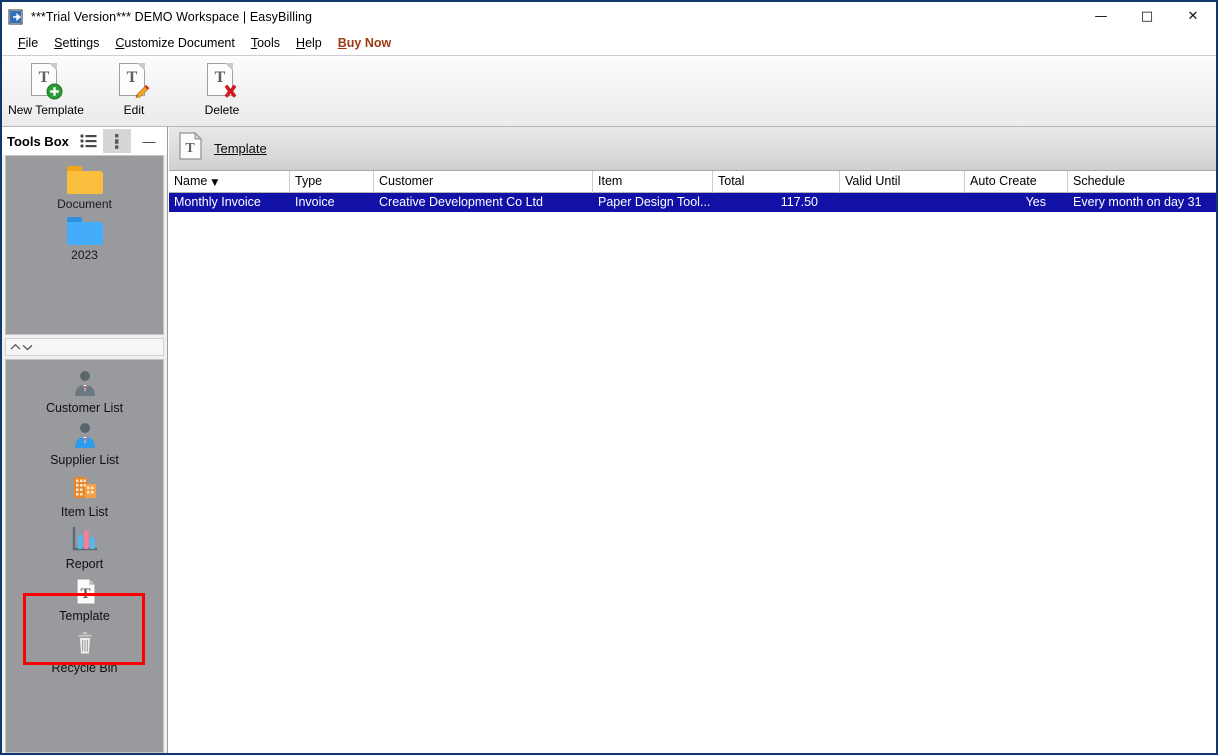 The width and height of the screenshot is (1218, 755). I want to click on menu-item-file: File, so click(28, 43).